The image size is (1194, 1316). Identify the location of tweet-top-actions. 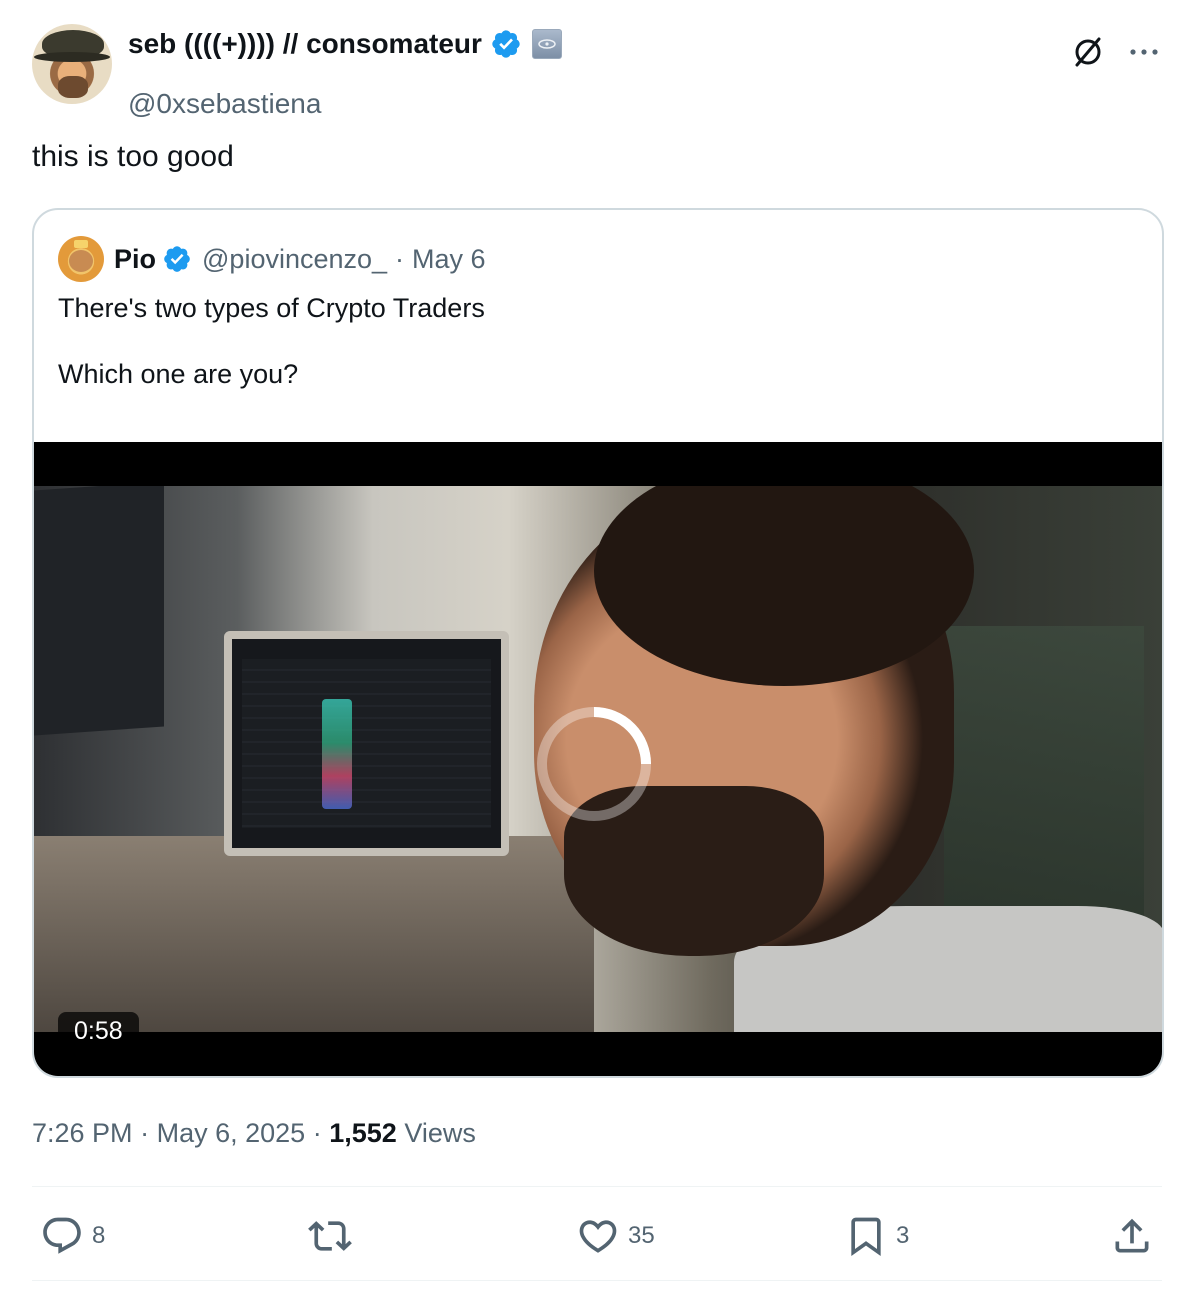
(1115, 52).